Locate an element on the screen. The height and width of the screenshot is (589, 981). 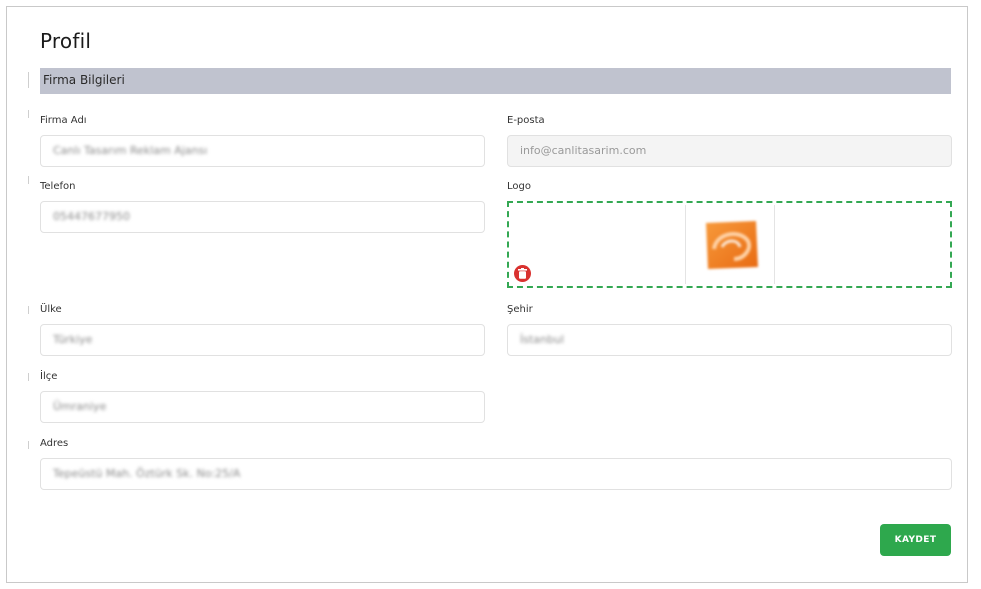
city-label: Şehir is located at coordinates (520, 309).